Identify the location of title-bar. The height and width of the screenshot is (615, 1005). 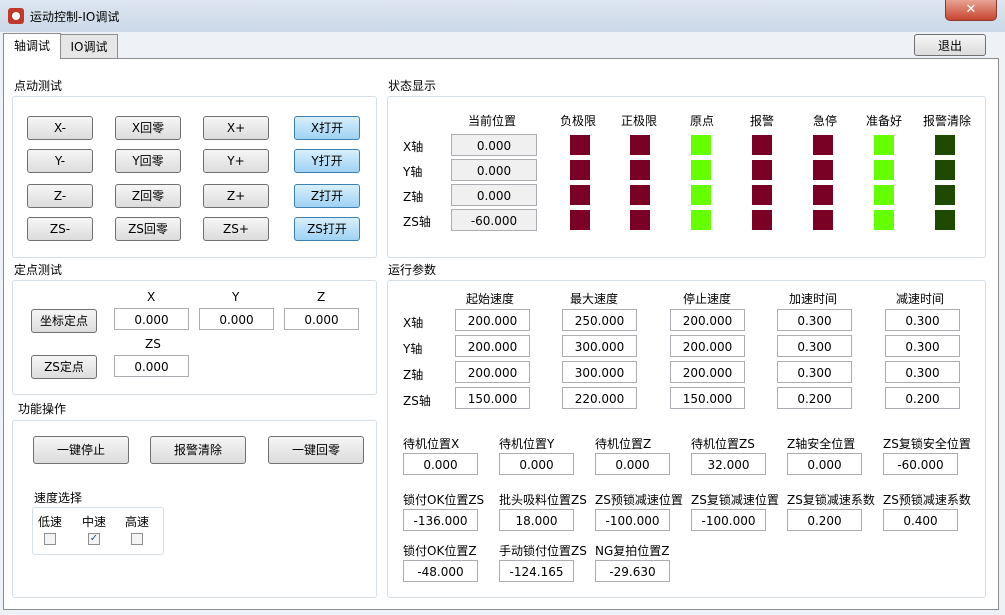
(502, 16).